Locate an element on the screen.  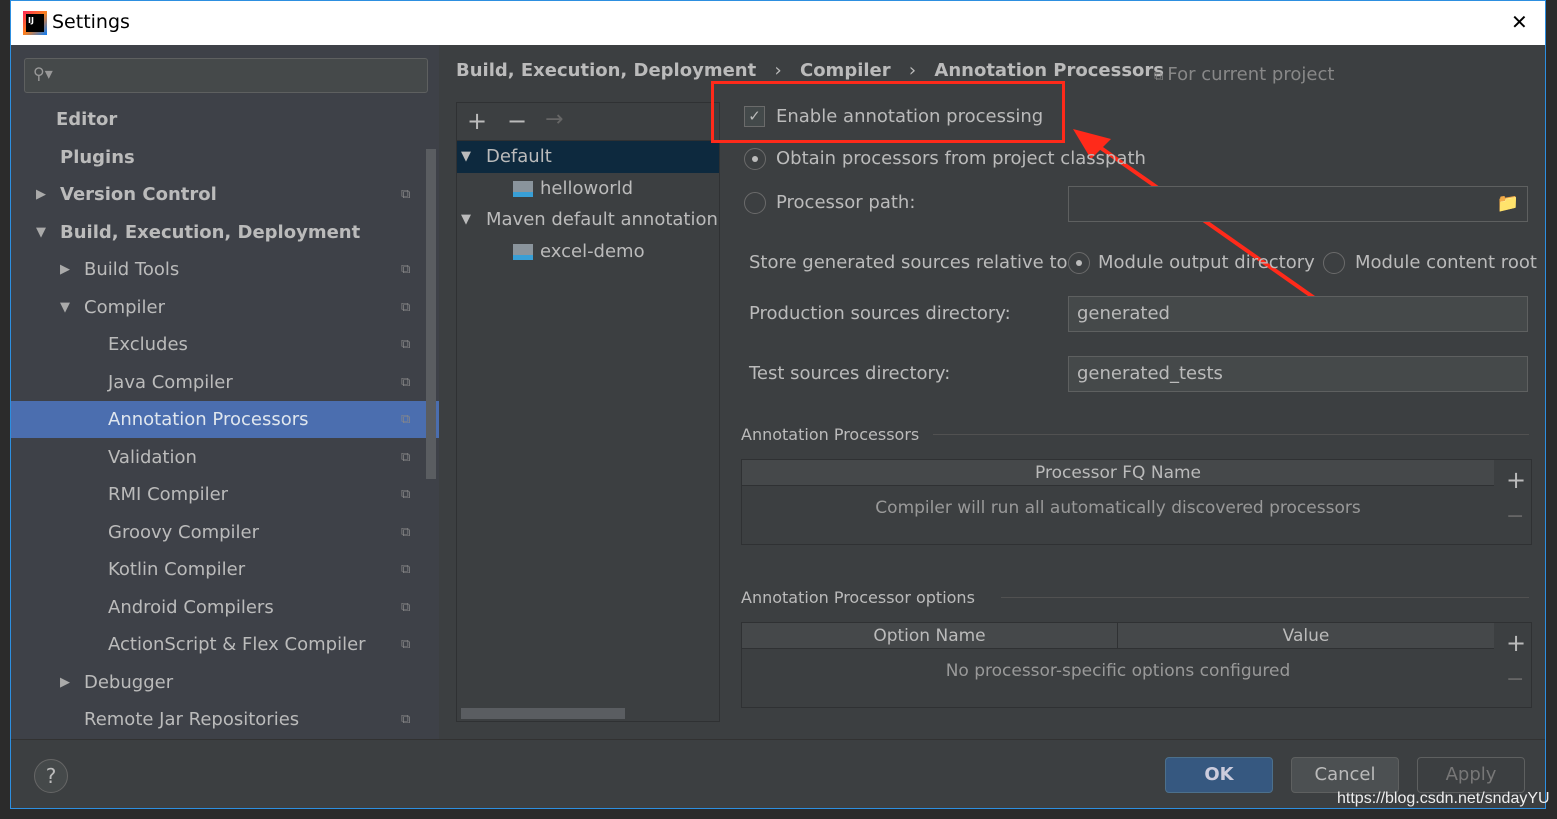
processor-path-radio is located at coordinates (755, 203).